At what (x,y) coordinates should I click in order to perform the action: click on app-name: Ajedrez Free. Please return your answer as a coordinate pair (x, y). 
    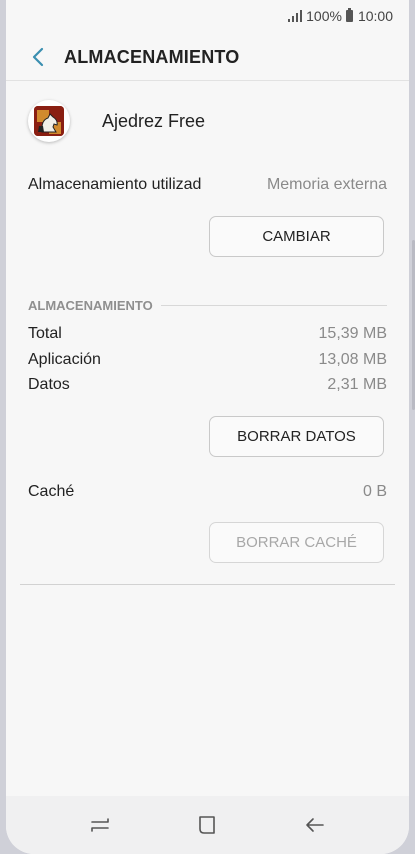
    Looking at the image, I should click on (154, 120).